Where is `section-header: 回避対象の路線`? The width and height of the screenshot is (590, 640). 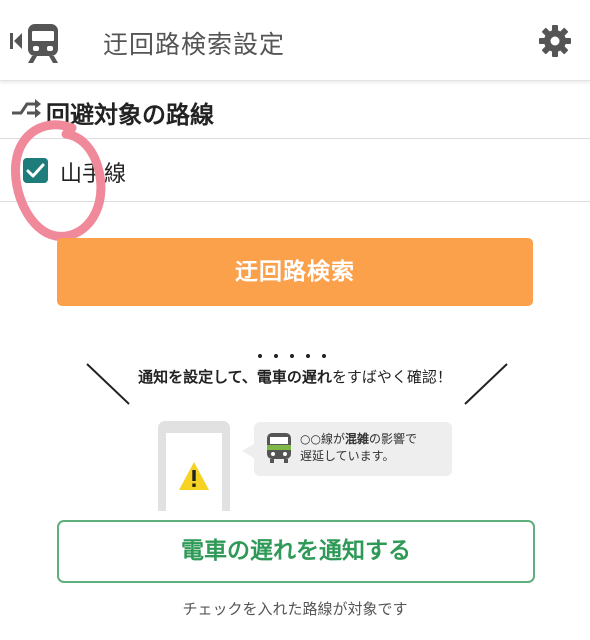 section-header: 回避対象の路線 is located at coordinates (295, 110).